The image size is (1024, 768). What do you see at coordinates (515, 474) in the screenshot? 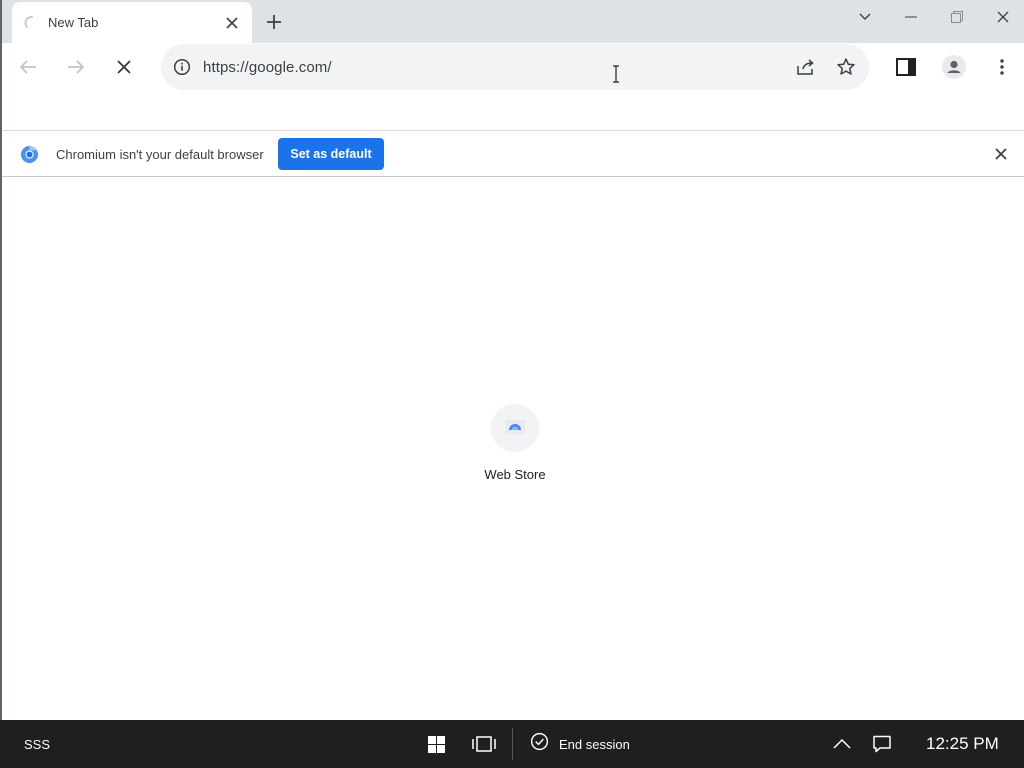
I see `shortcut-label: Web Store` at bounding box center [515, 474].